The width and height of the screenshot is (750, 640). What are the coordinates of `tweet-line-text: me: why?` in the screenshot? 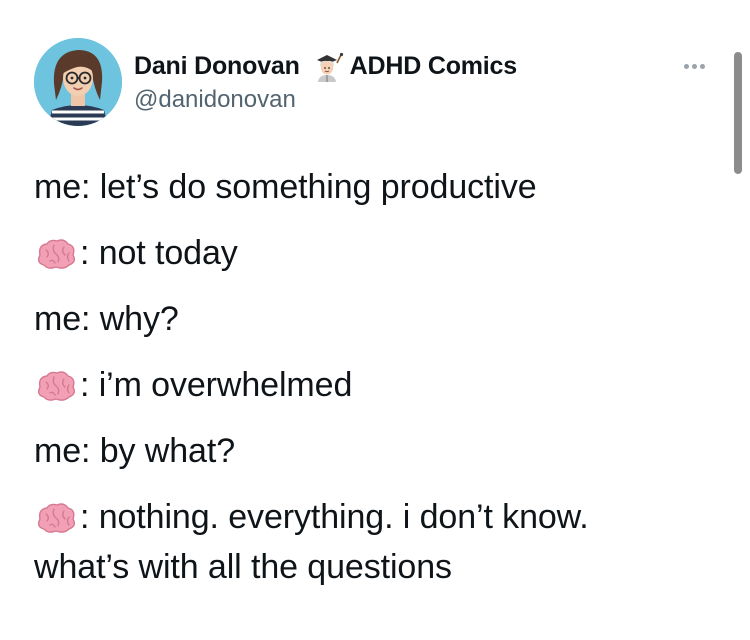 It's located at (106, 319).